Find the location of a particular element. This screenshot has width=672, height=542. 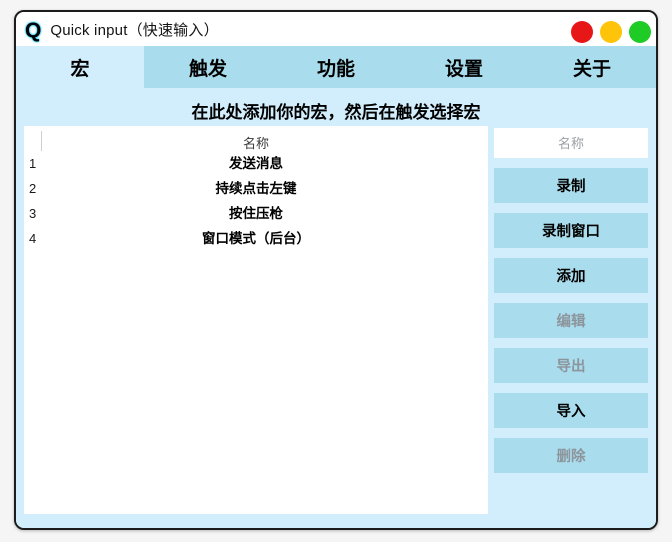

window-controls is located at coordinates (611, 32).